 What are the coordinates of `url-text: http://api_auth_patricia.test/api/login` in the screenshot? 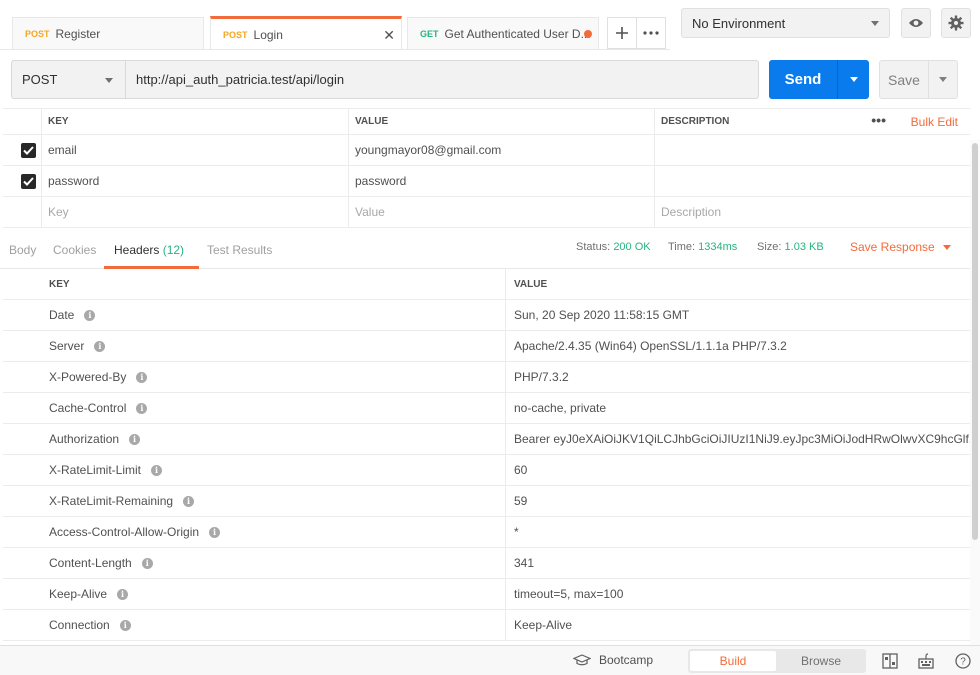 It's located at (240, 79).